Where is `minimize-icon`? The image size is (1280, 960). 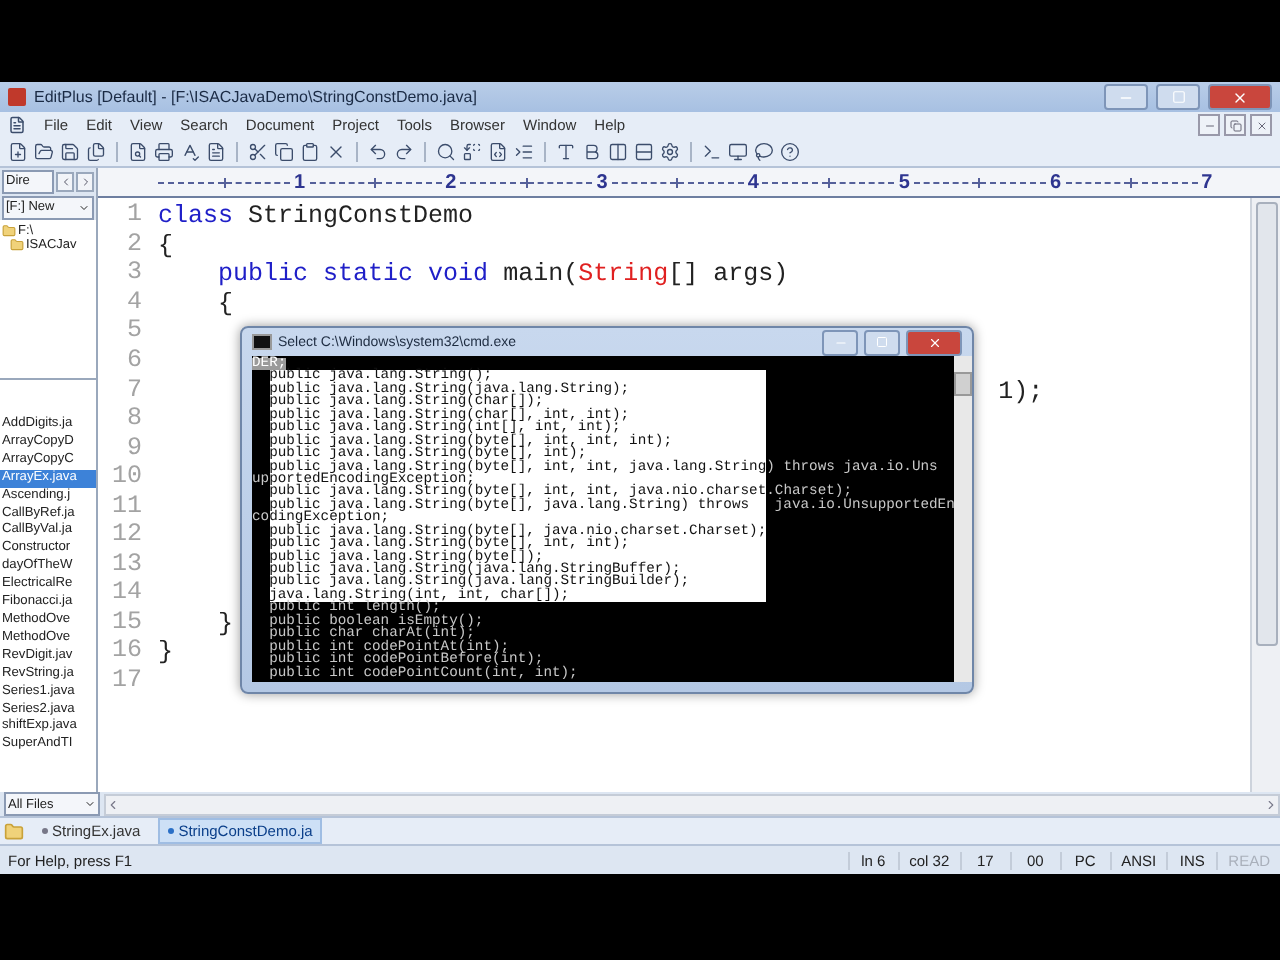 minimize-icon is located at coordinates (1209, 125).